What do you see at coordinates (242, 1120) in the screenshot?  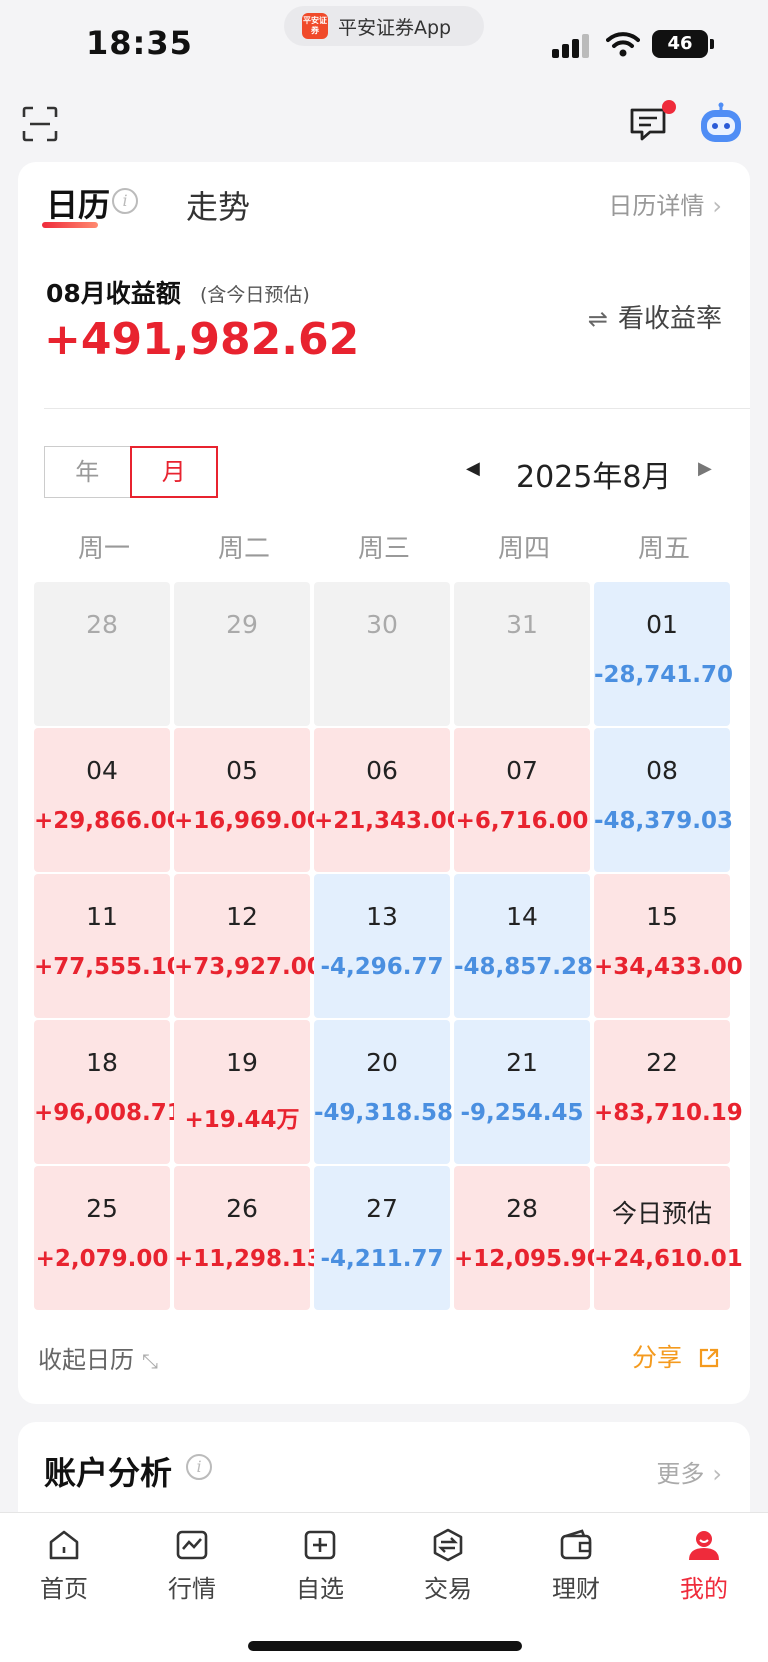 I see `day-earnings: +19.44万` at bounding box center [242, 1120].